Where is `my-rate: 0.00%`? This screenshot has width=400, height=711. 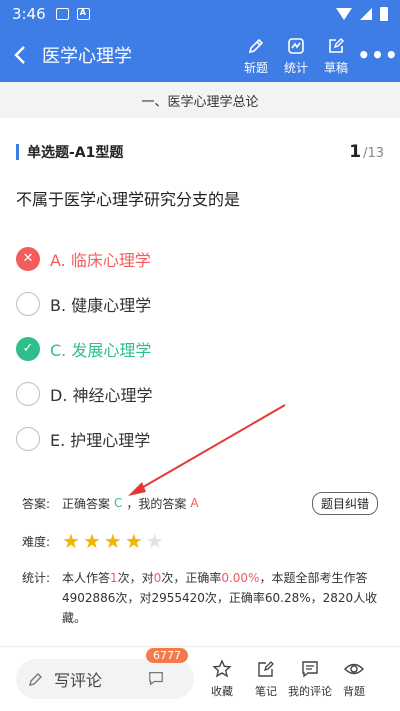
my-rate: 0.00% is located at coordinates (240, 578).